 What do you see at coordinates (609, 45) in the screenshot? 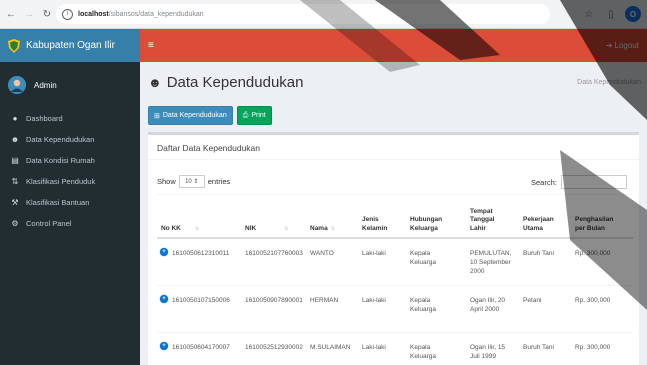
I see `logout-icon: ➜` at bounding box center [609, 45].